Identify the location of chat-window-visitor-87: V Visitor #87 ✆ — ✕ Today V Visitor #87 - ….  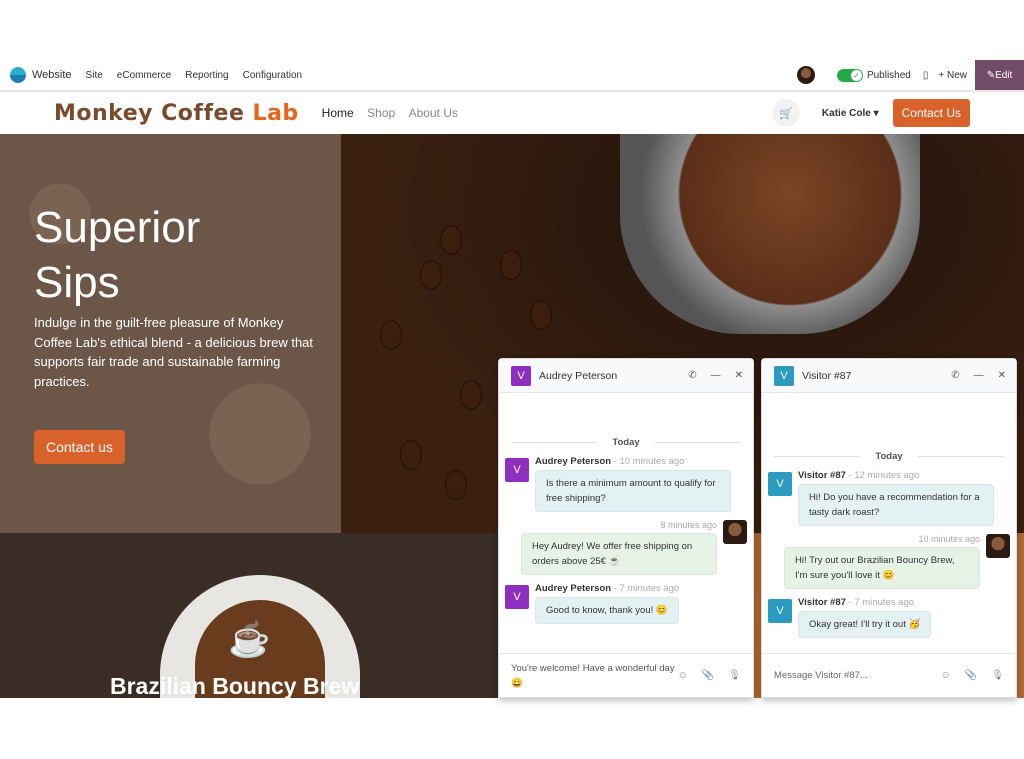
(889, 528).